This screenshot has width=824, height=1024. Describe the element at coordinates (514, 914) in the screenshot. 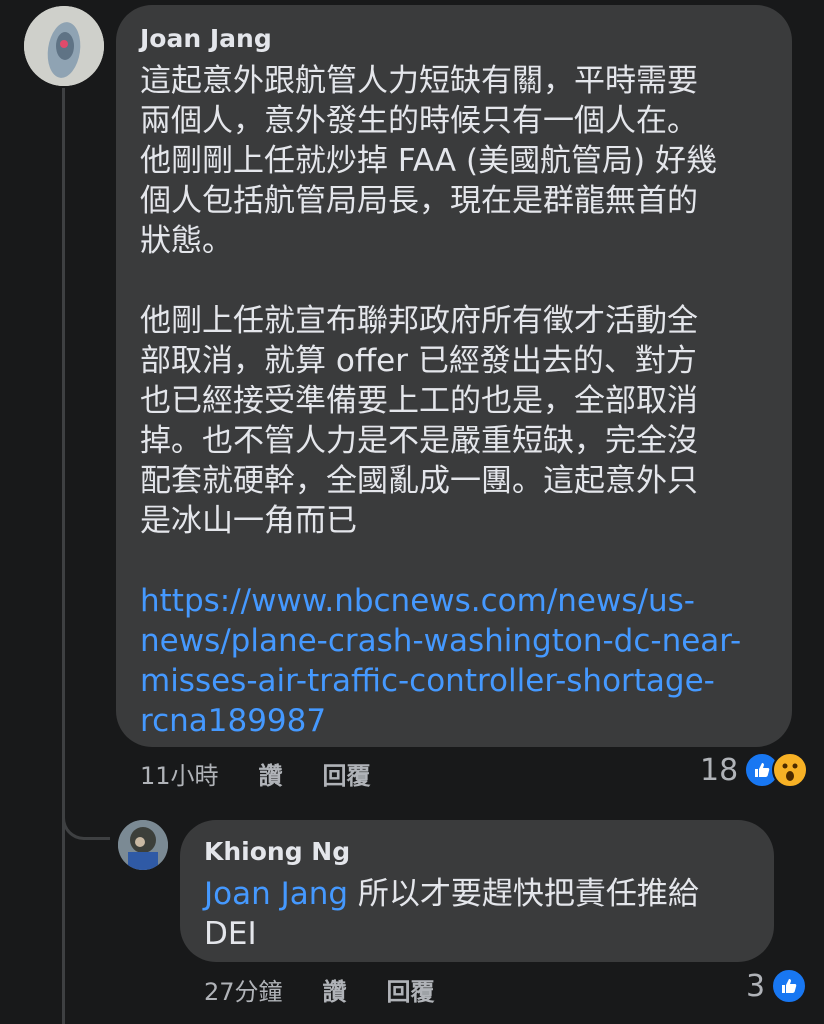

I see `reply-text: Joan Jang 所以才要趕快把責任推給 DEI` at that location.